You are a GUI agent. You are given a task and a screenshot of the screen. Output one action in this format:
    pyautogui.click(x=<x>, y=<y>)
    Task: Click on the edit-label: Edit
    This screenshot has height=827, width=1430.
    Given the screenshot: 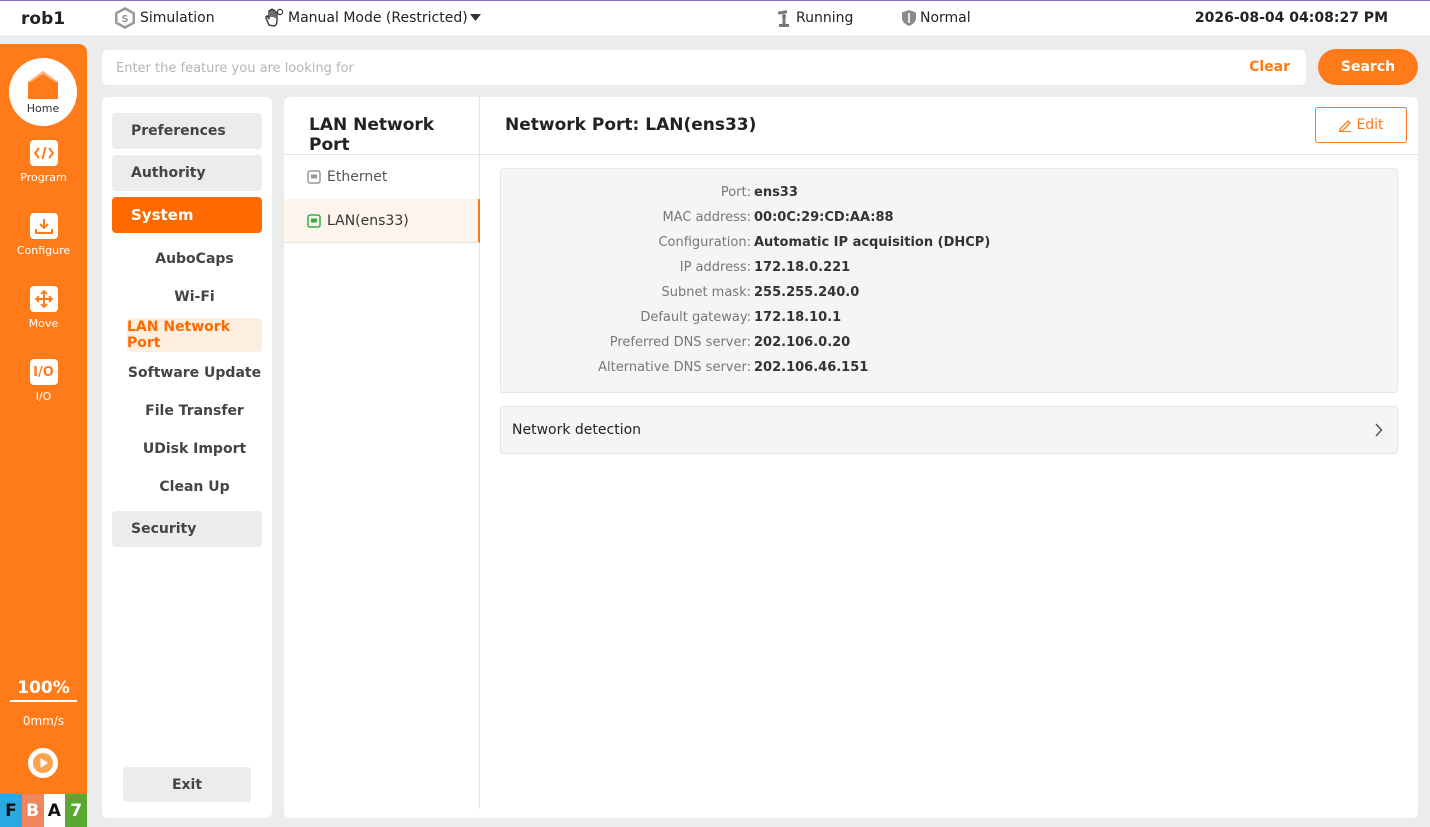 What is the action you would take?
    pyautogui.click(x=1370, y=125)
    